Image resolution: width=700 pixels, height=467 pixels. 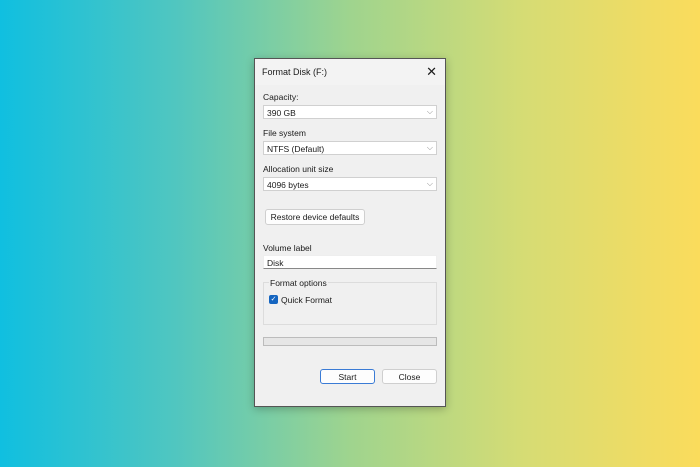 I want to click on capacity-select: 390 GB ⌵, so click(x=350, y=112).